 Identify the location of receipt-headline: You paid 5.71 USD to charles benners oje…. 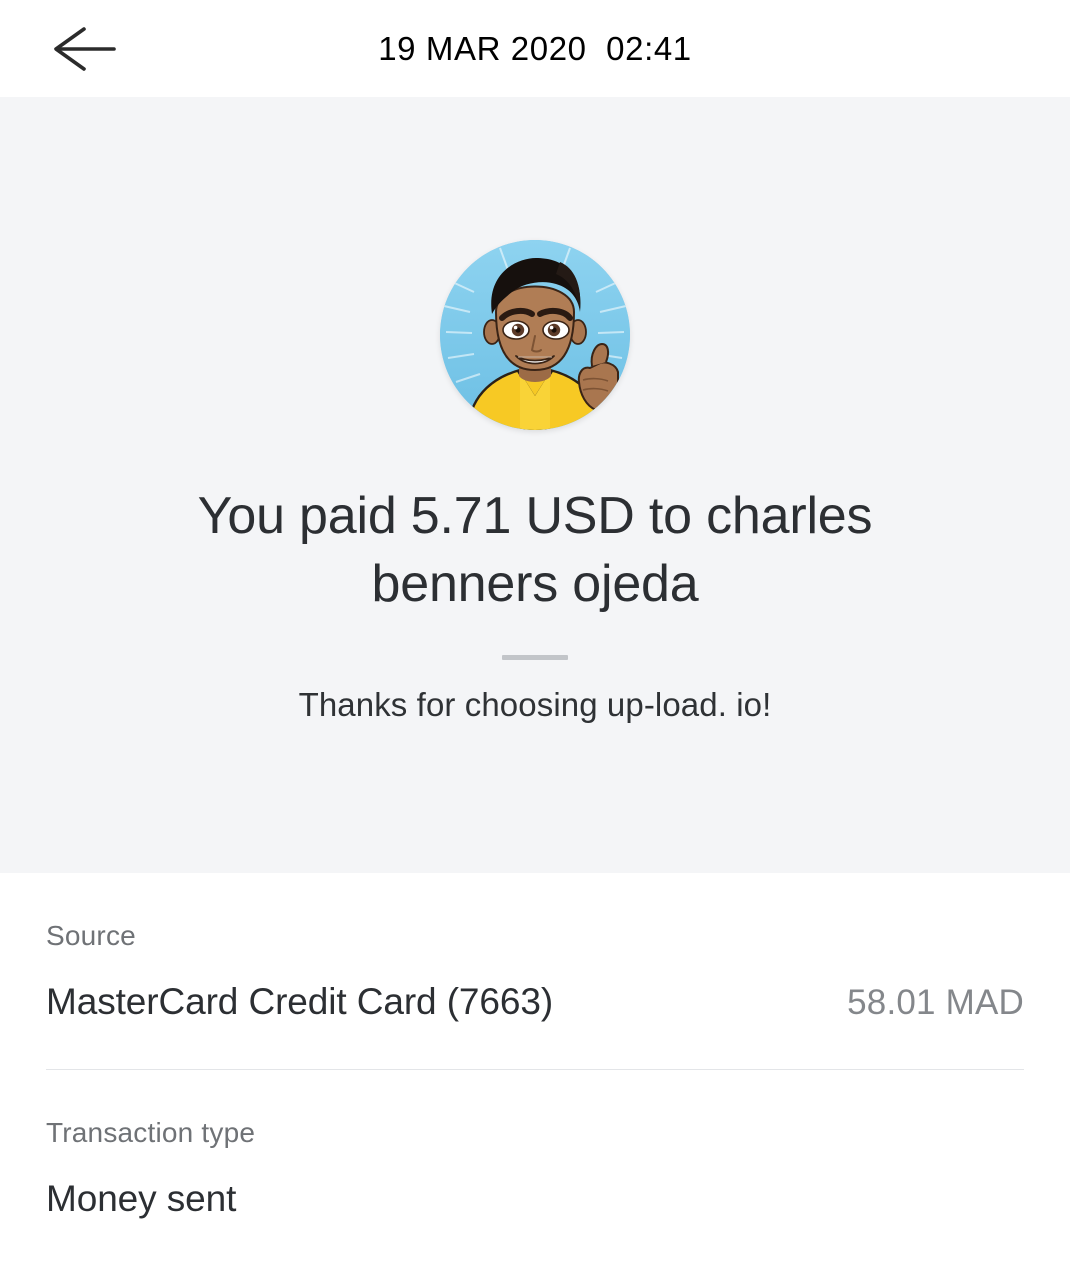
(535, 550).